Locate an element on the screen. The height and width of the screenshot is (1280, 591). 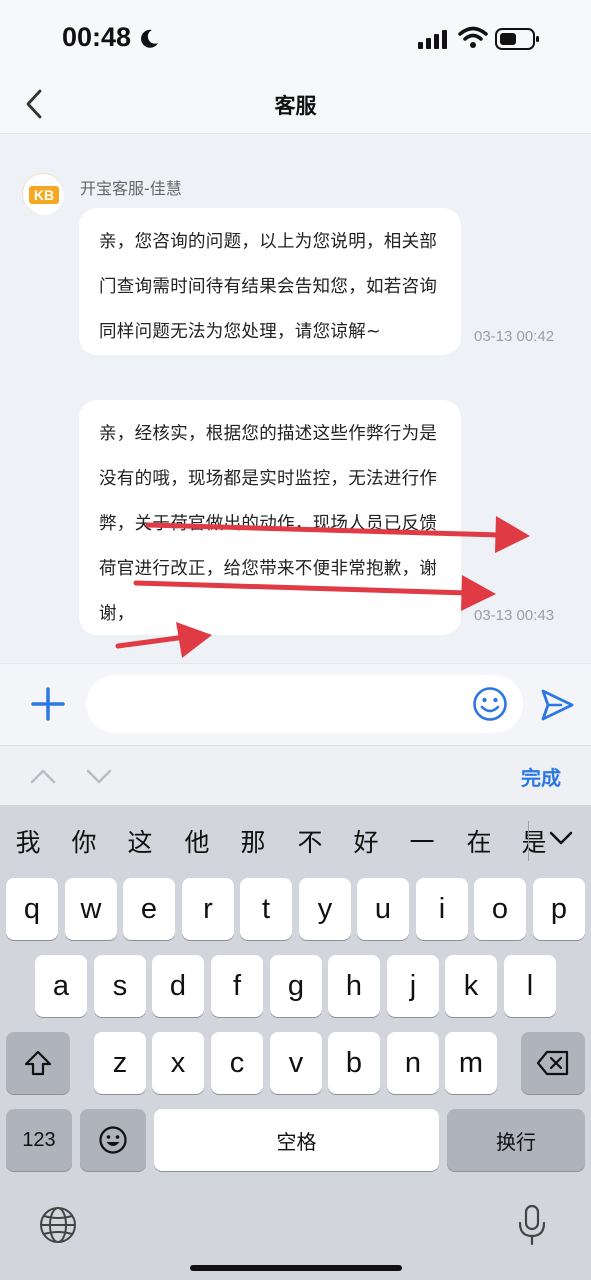
backspace-icon is located at coordinates (552, 1063).